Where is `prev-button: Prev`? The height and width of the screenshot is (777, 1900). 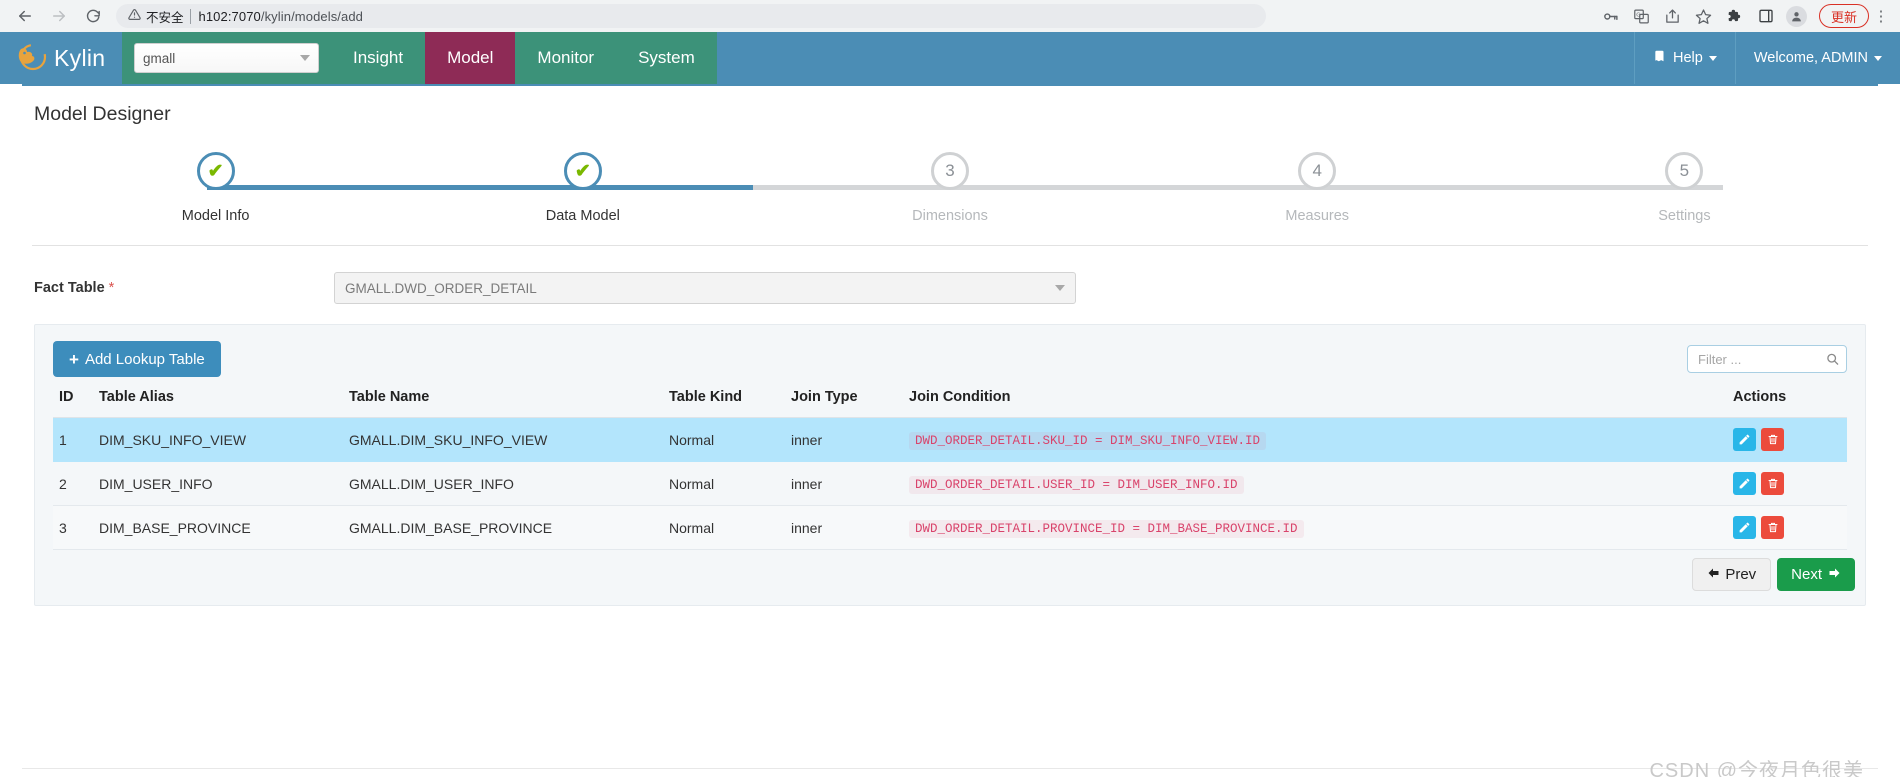
prev-button: Prev is located at coordinates (1732, 574).